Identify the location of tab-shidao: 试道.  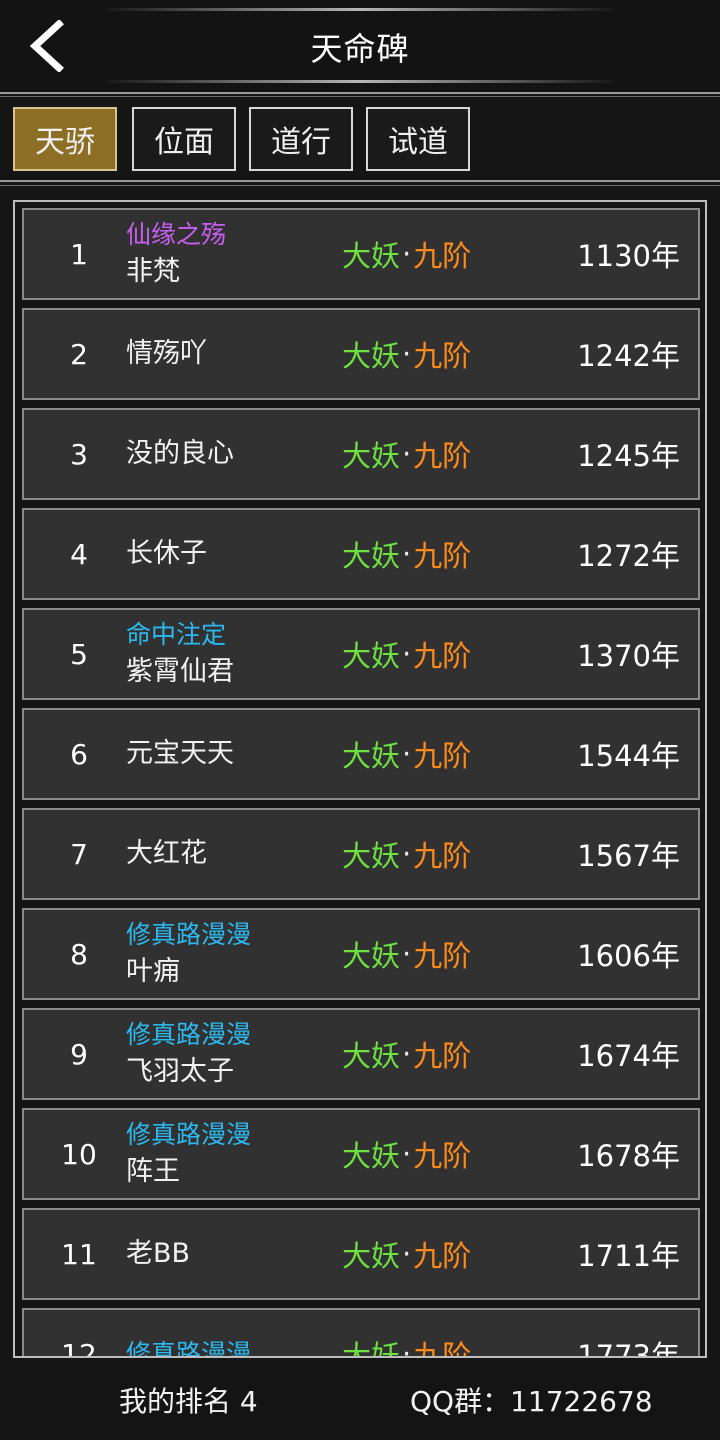
(418, 139).